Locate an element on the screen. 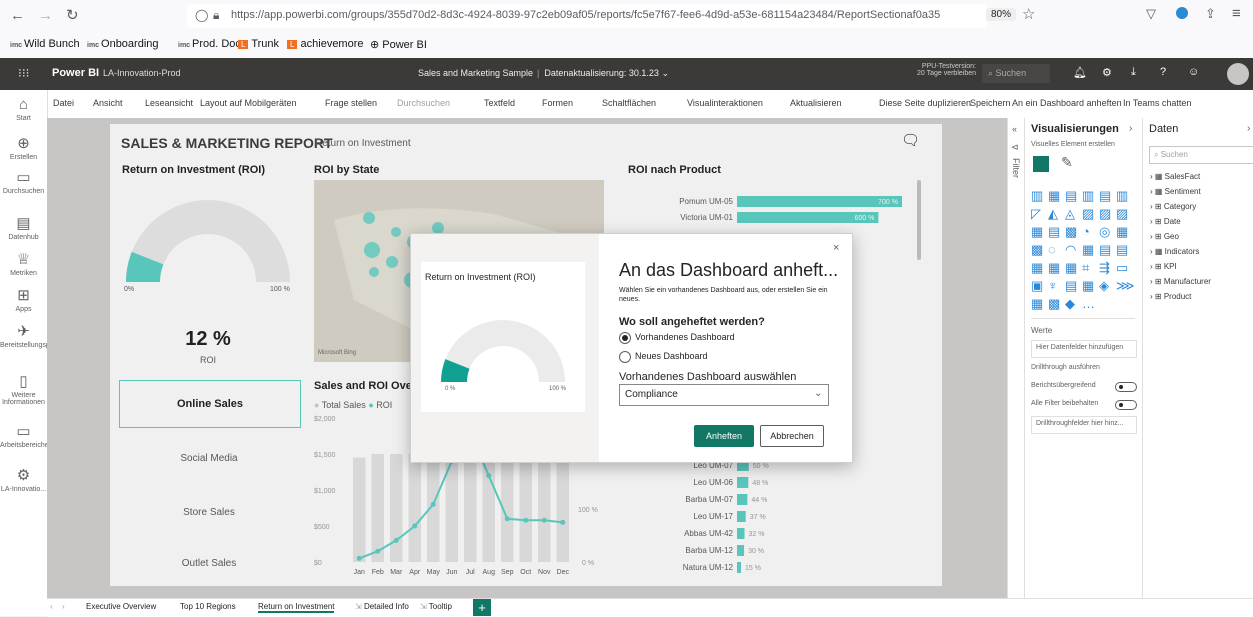  feedback-icon: ☺ is located at coordinates (1193, 72).